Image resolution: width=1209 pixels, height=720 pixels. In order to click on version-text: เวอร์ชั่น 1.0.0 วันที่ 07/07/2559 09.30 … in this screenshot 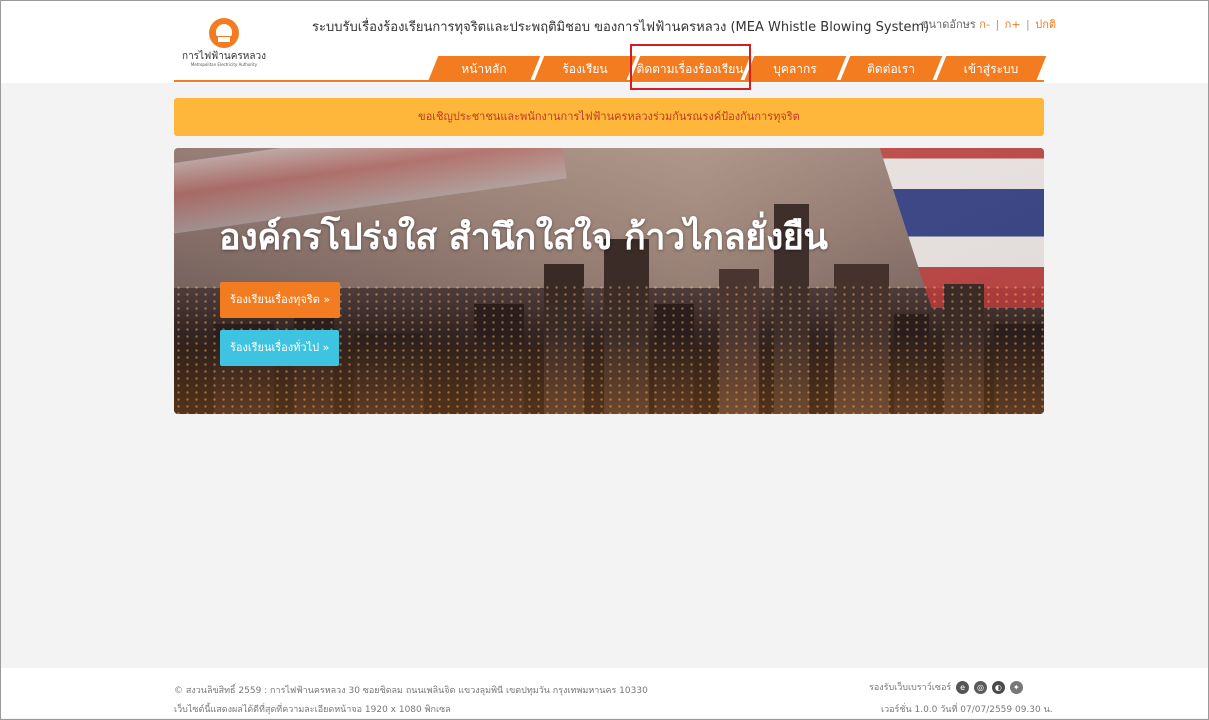, I will do `click(967, 710)`.